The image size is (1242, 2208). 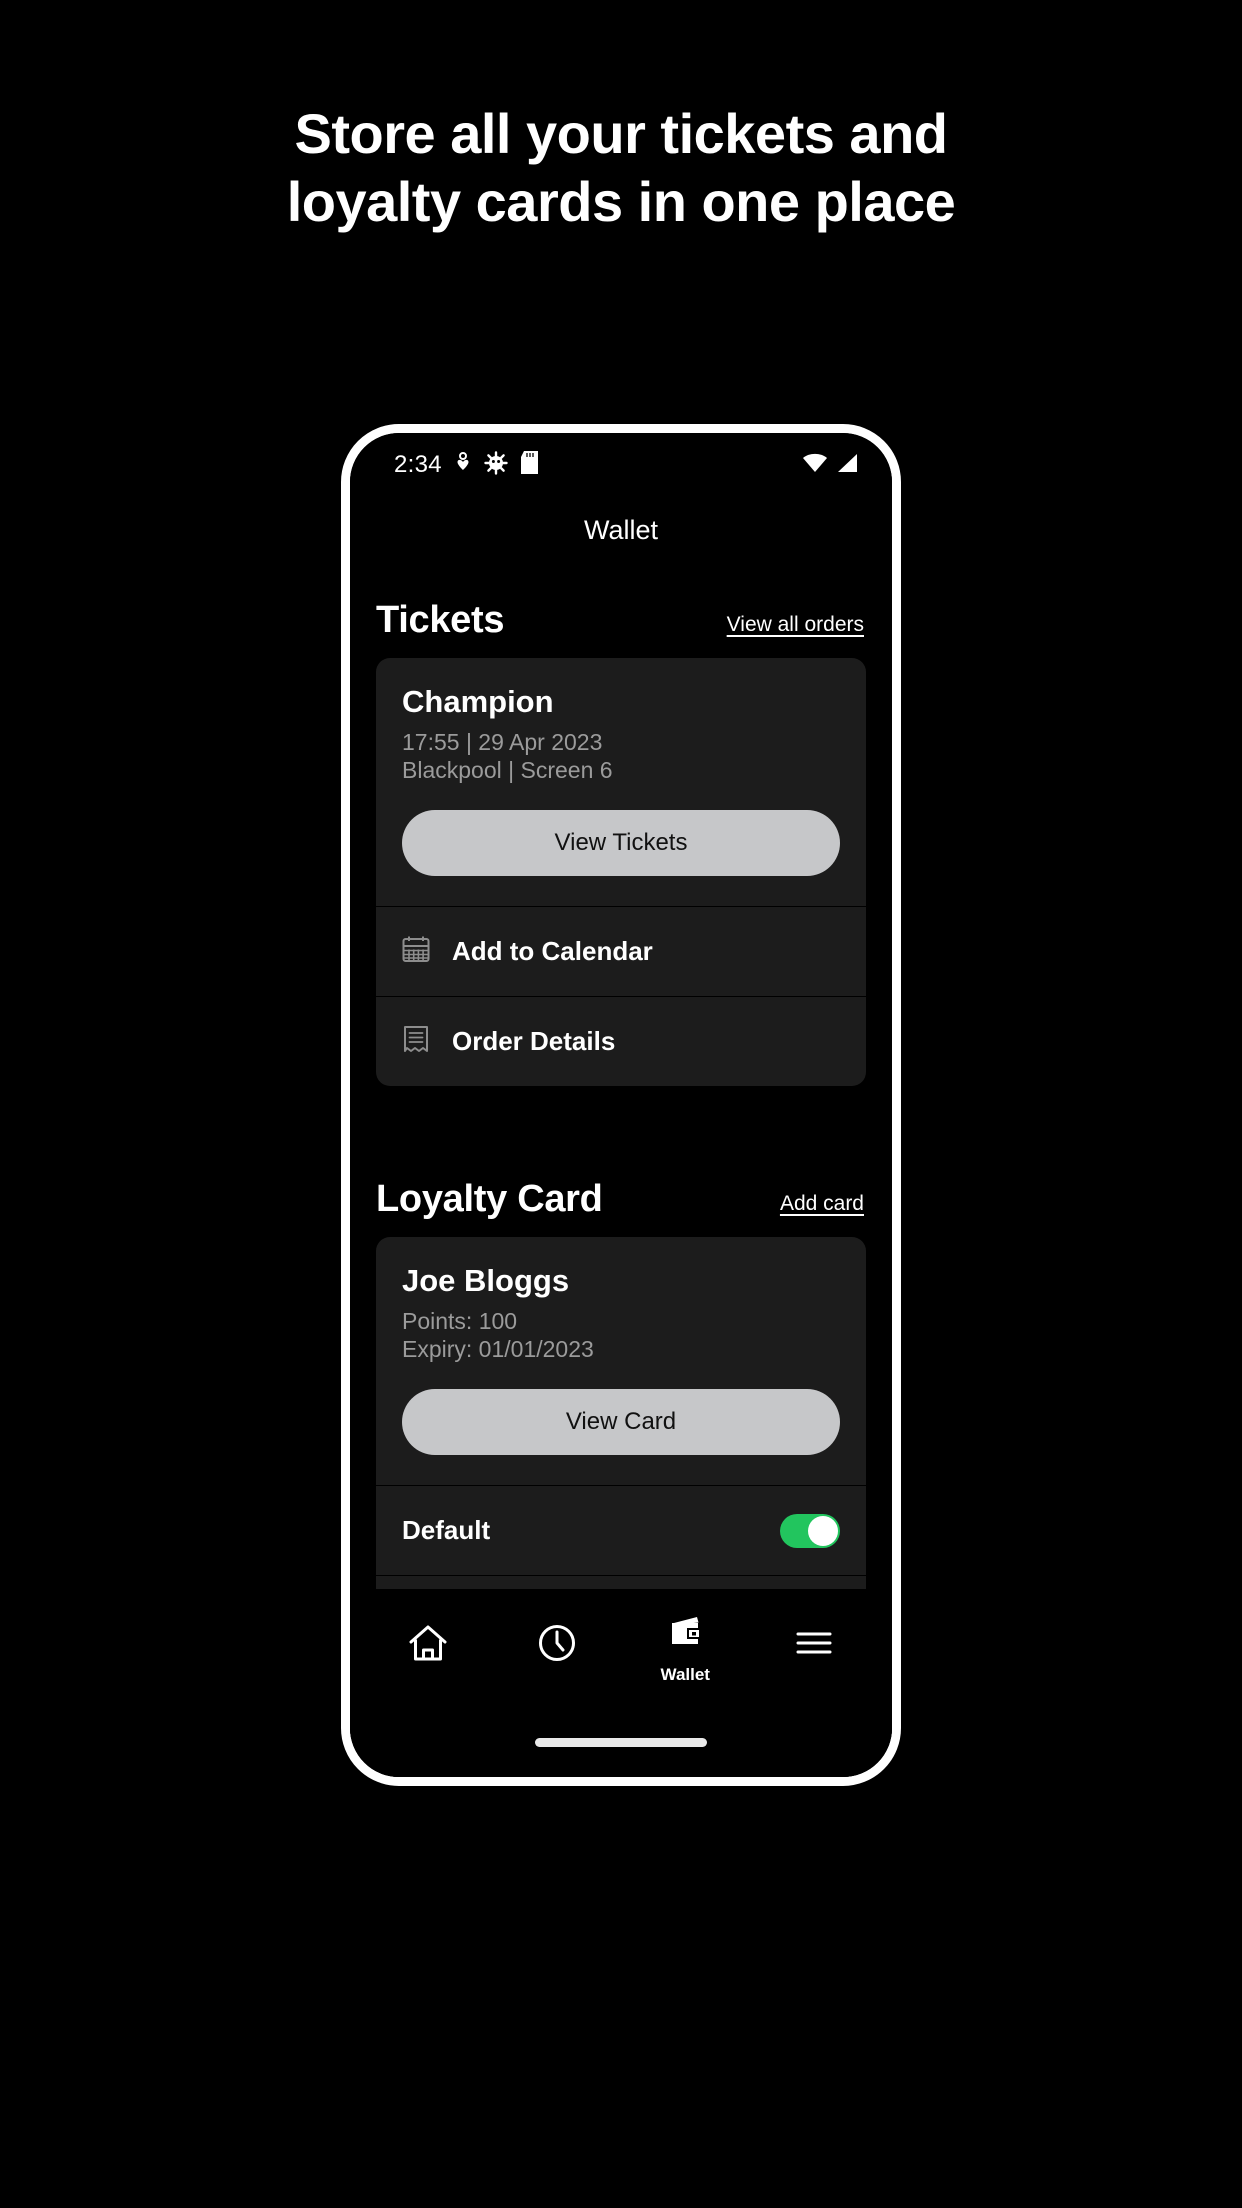 What do you see at coordinates (502, 742) in the screenshot?
I see `ticket-datetime: 17:55 | 29 Apr 2023` at bounding box center [502, 742].